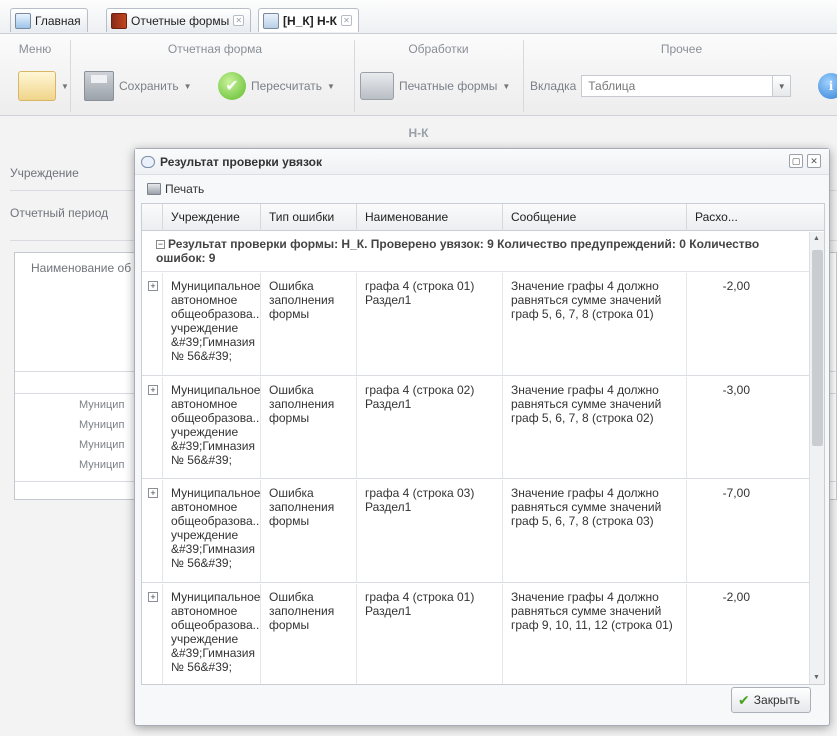  What do you see at coordinates (308, 217) in the screenshot?
I see `column-error-type: Тип ошибки` at bounding box center [308, 217].